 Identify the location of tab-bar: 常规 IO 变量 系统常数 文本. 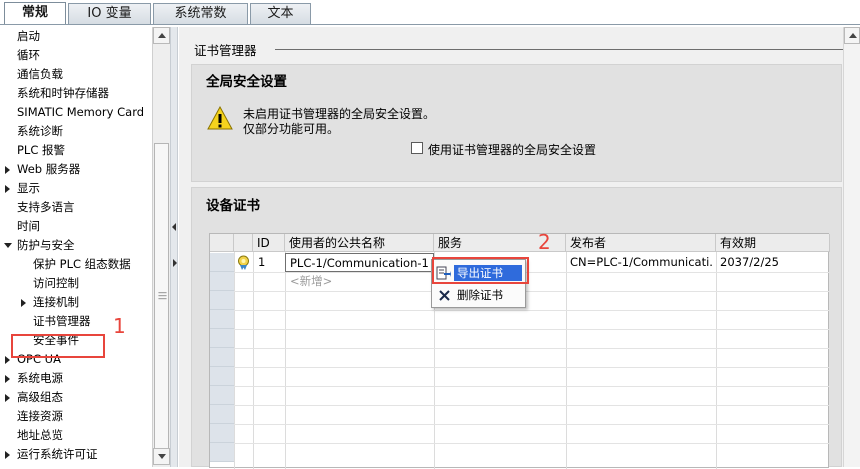
(430, 12).